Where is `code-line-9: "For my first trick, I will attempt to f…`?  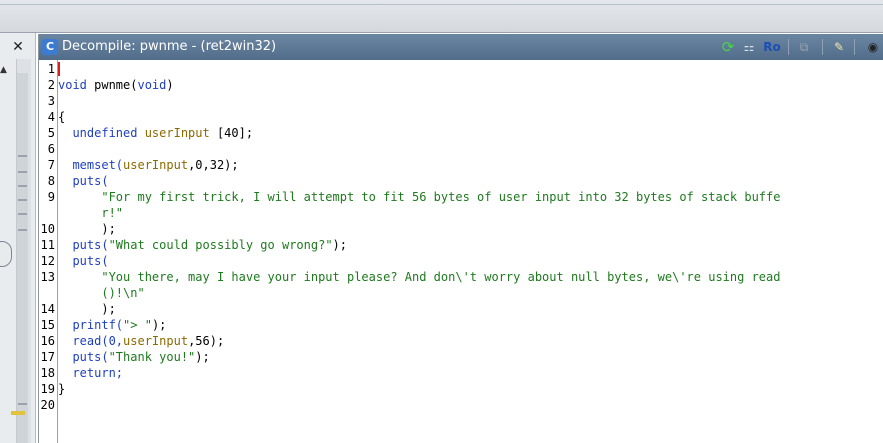 code-line-9: "For my first trick, I will attempt to f… is located at coordinates (419, 197).